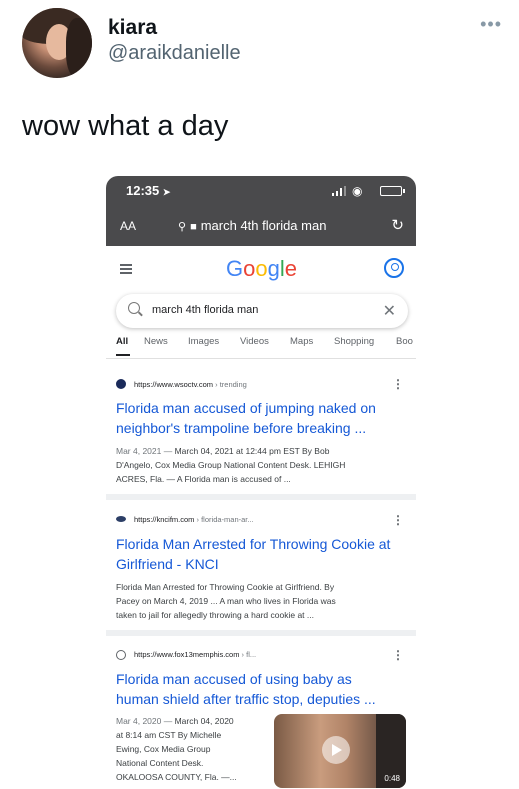 The width and height of the screenshot is (519, 789). I want to click on cite-url: https://kncifm.com, so click(164, 519).